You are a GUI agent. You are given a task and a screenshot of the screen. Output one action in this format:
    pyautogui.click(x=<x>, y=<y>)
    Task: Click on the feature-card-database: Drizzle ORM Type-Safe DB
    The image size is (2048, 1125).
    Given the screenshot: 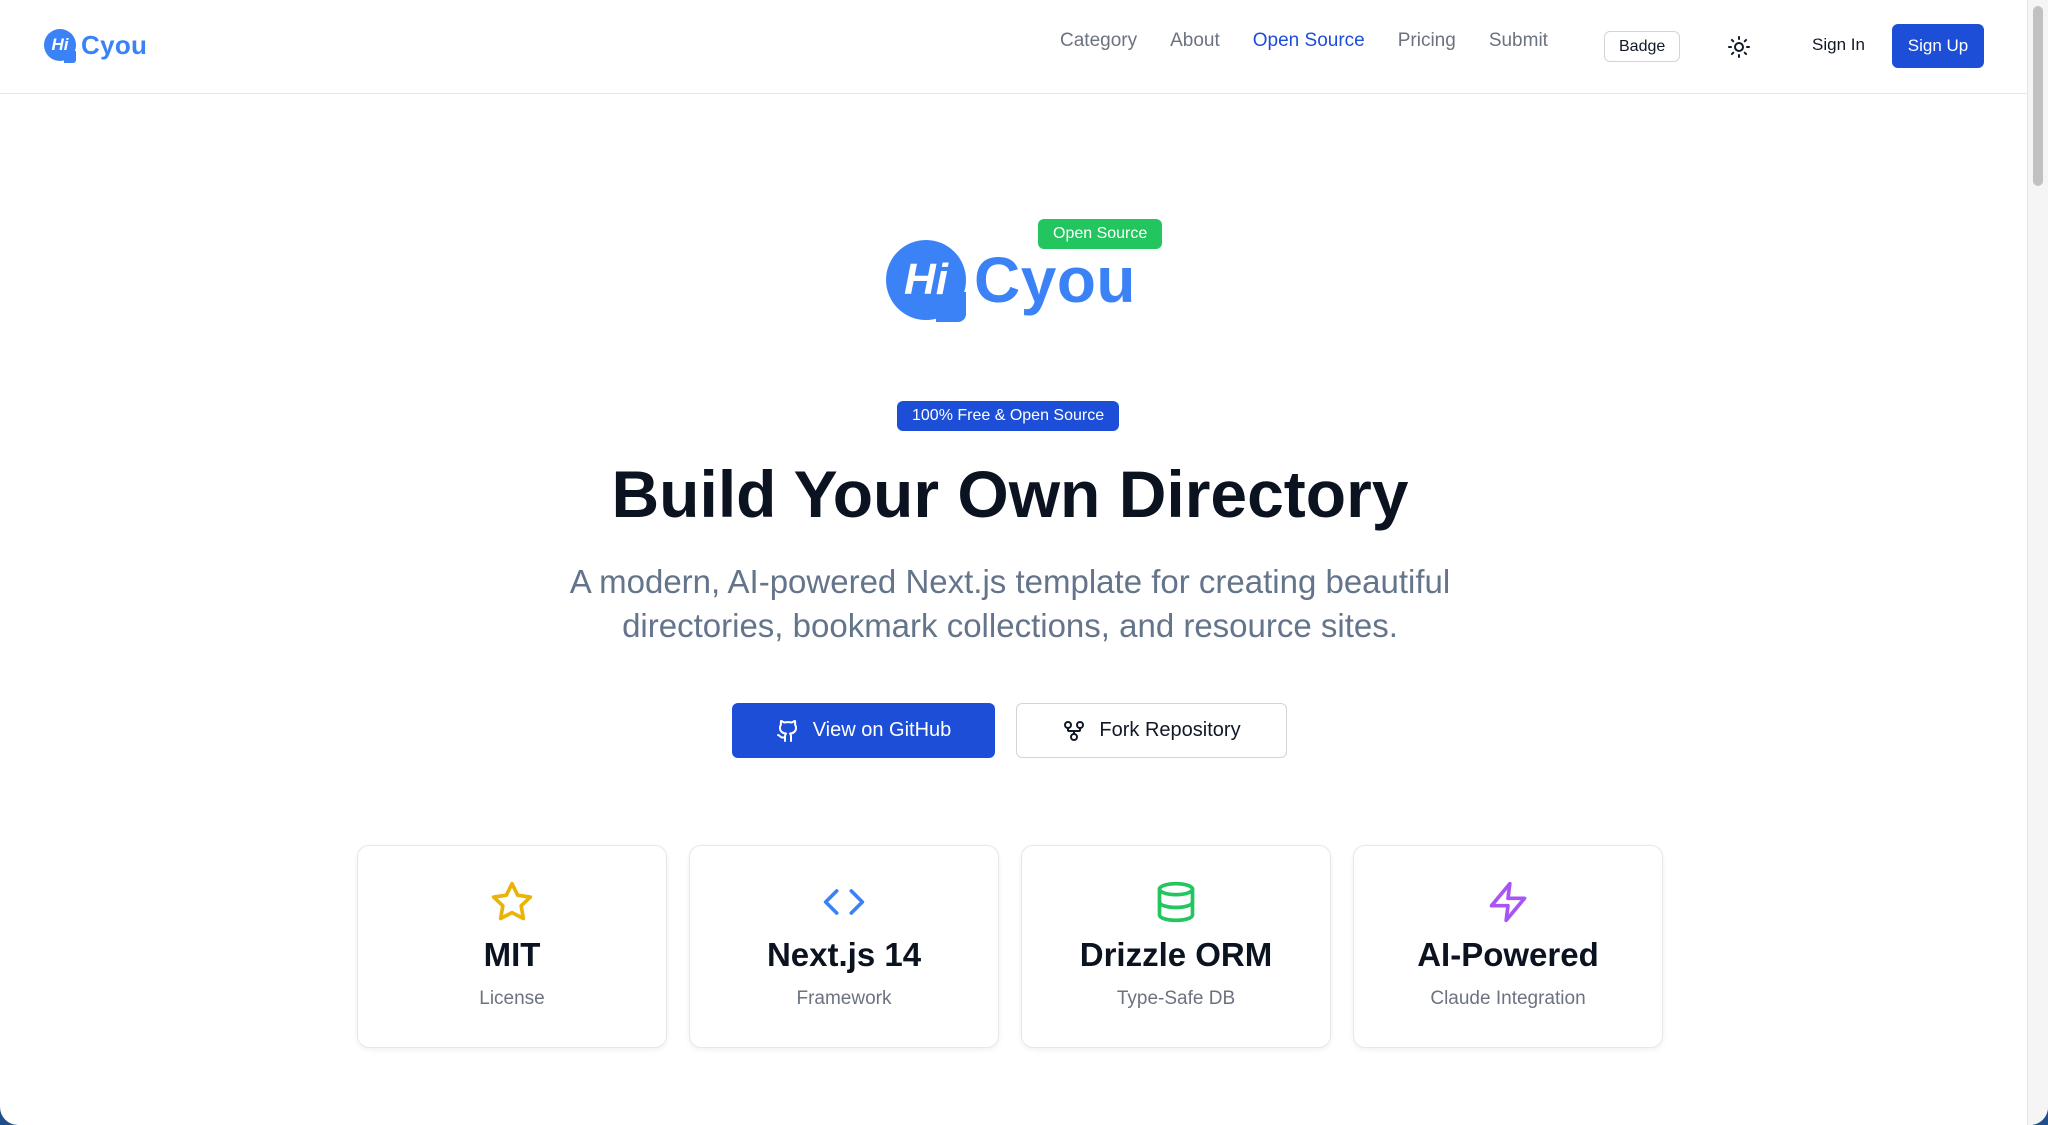 What is the action you would take?
    pyautogui.click(x=1176, y=946)
    